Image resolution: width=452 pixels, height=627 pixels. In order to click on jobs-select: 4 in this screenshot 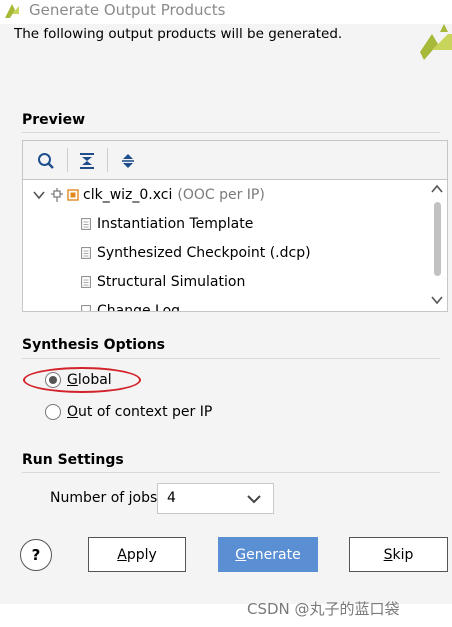, I will do `click(215, 498)`.